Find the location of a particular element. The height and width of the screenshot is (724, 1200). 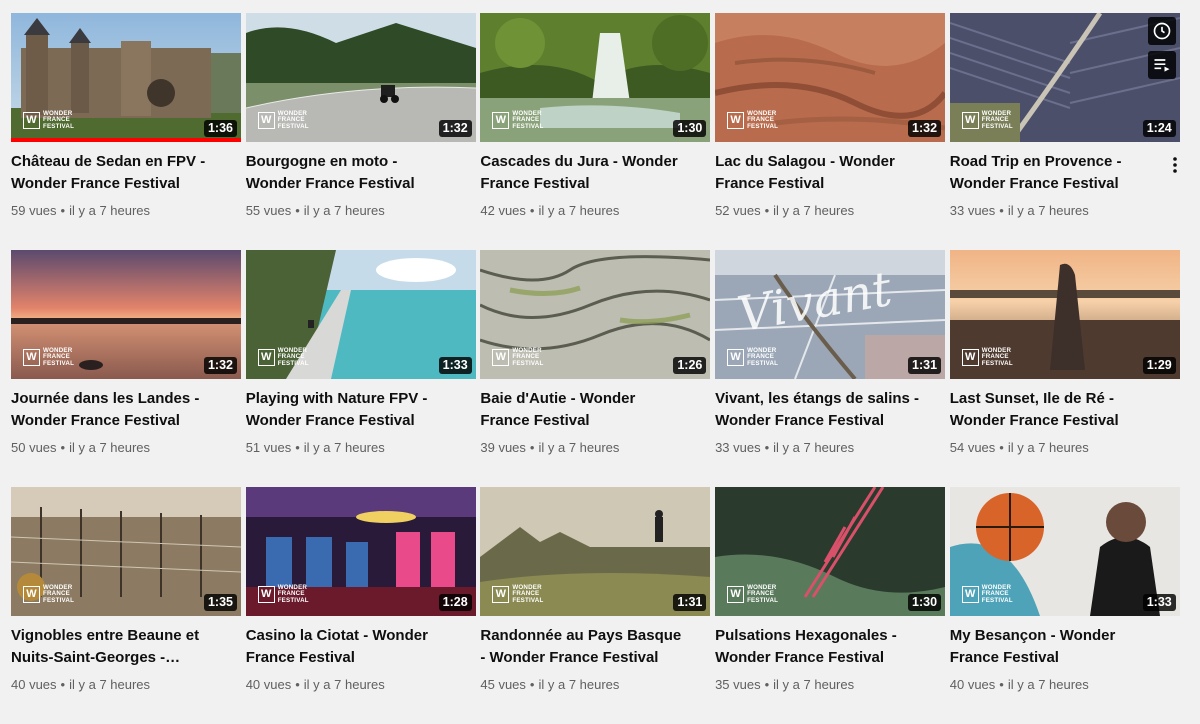

view-count: 35 vues is located at coordinates (738, 684).